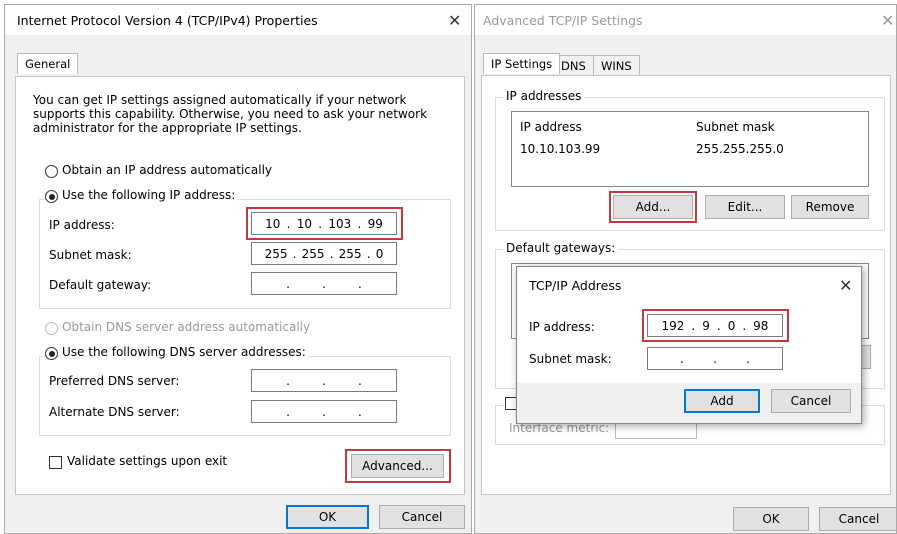  What do you see at coordinates (551, 127) in the screenshot?
I see `column-header-ip: IP address` at bounding box center [551, 127].